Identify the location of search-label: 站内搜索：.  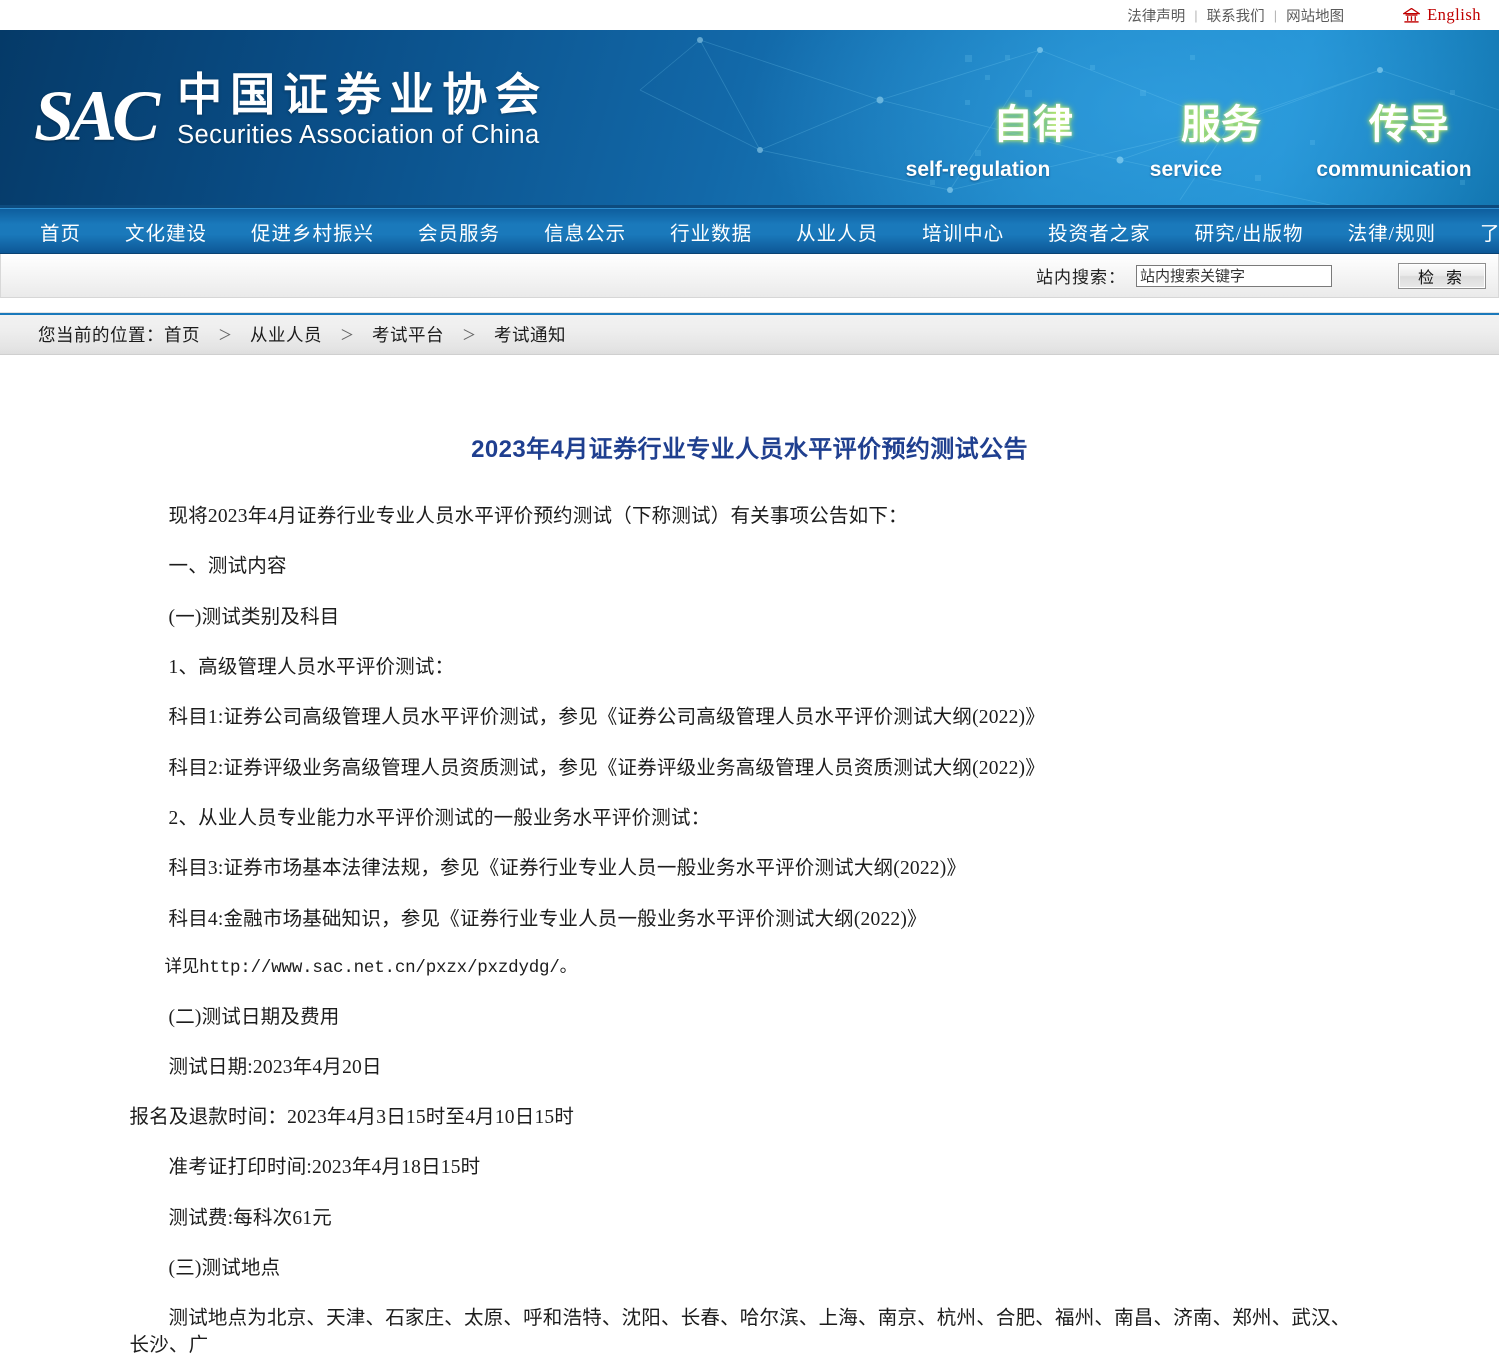
(1081, 277).